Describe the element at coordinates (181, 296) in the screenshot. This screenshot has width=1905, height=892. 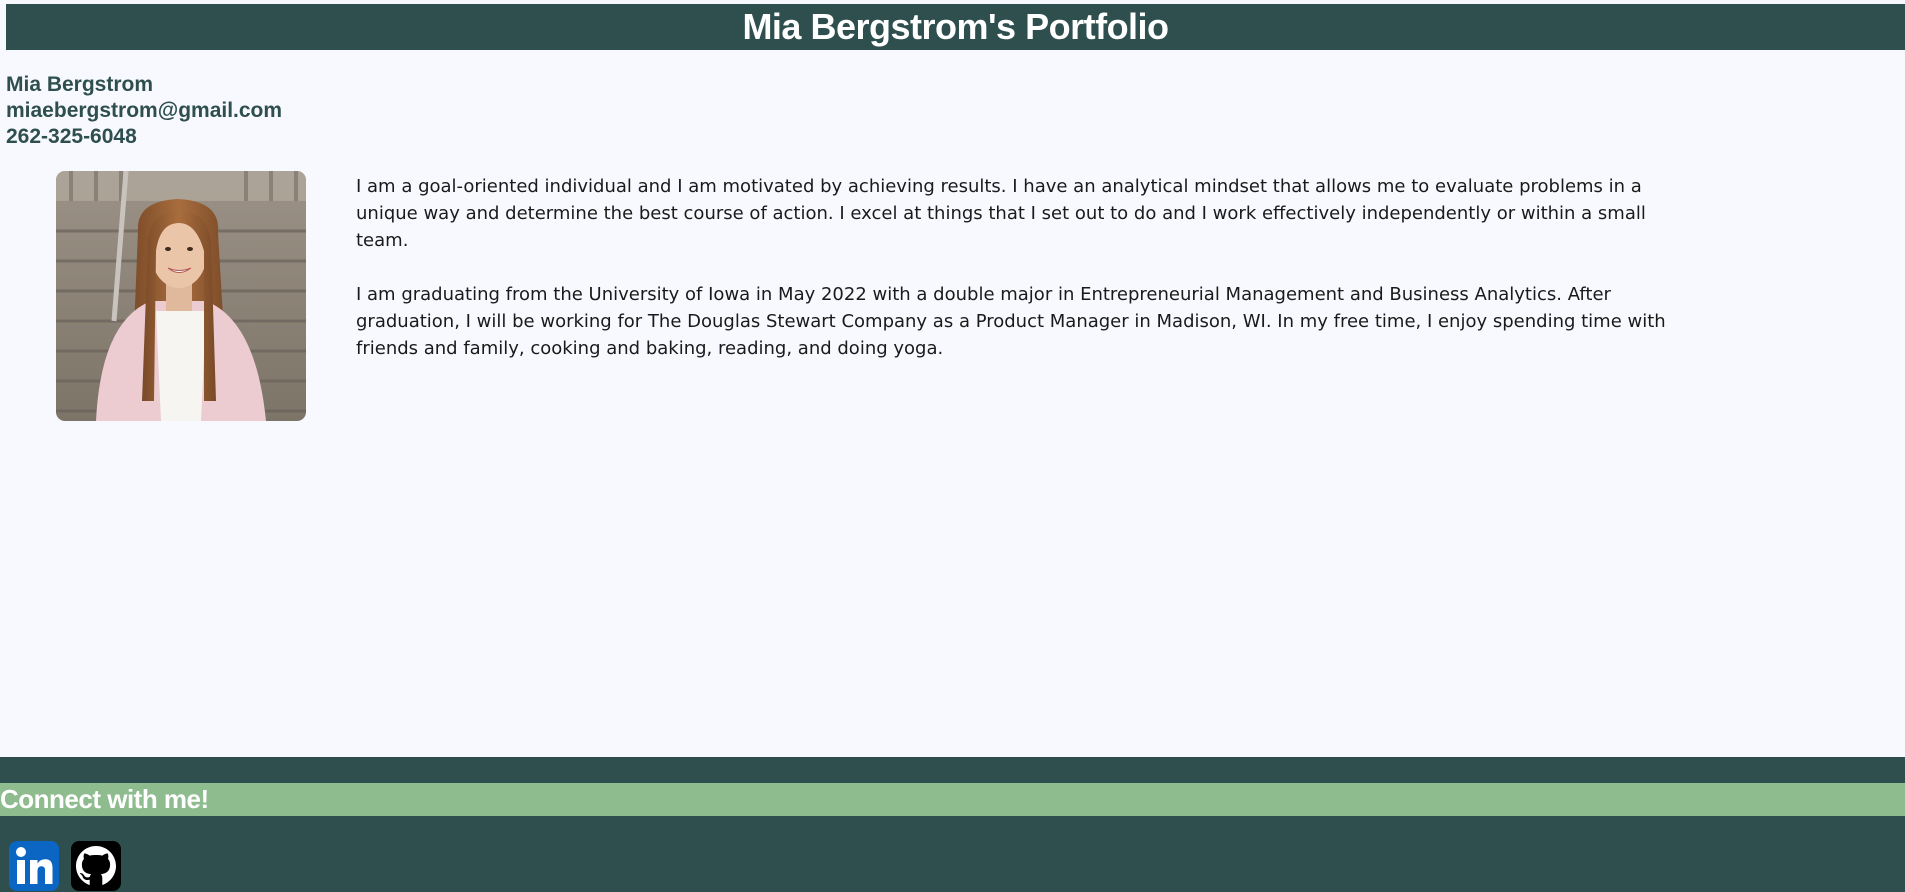
I see `profile-photo` at that location.